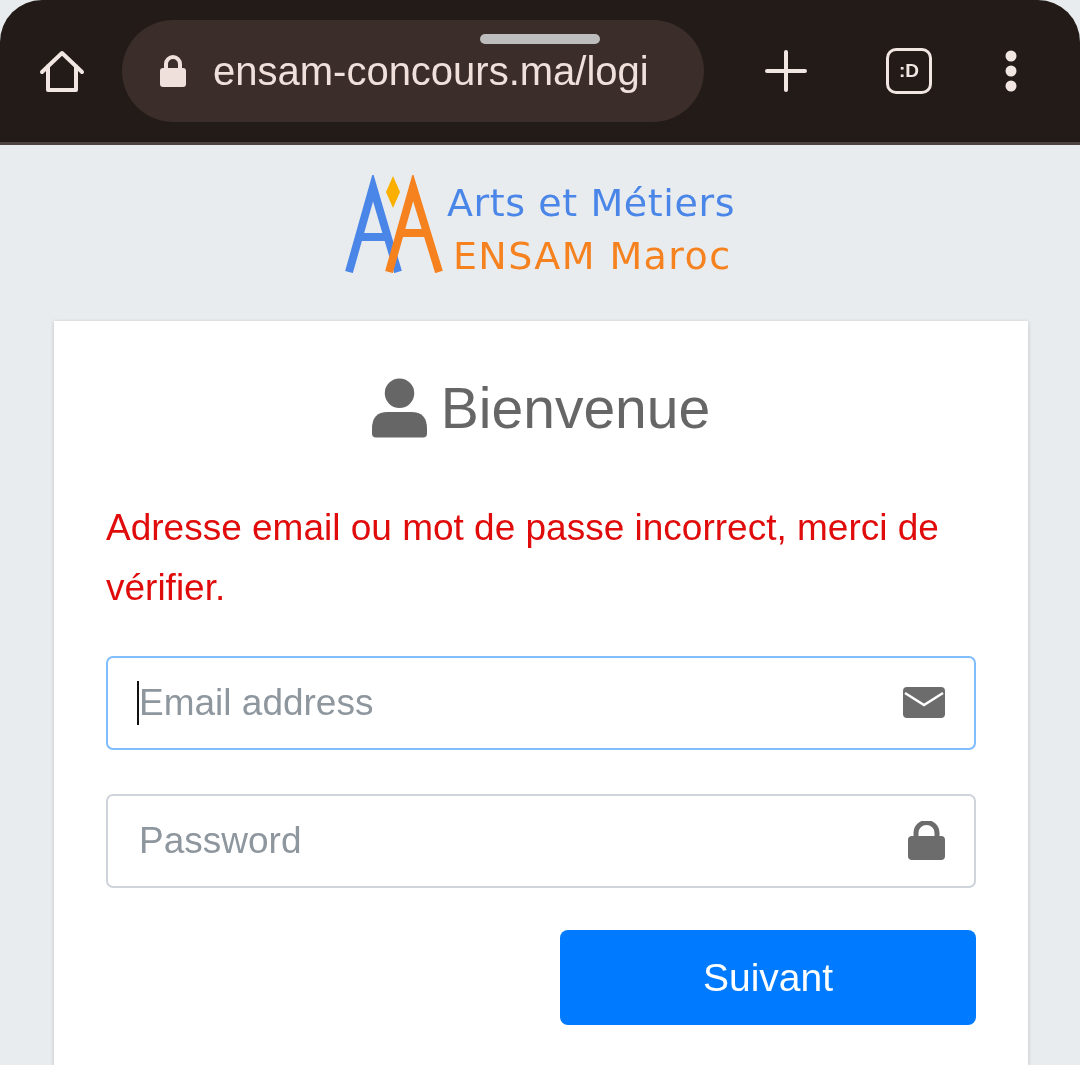 This screenshot has height=1065, width=1080. What do you see at coordinates (1011, 71) in the screenshot?
I see `menu-icon` at bounding box center [1011, 71].